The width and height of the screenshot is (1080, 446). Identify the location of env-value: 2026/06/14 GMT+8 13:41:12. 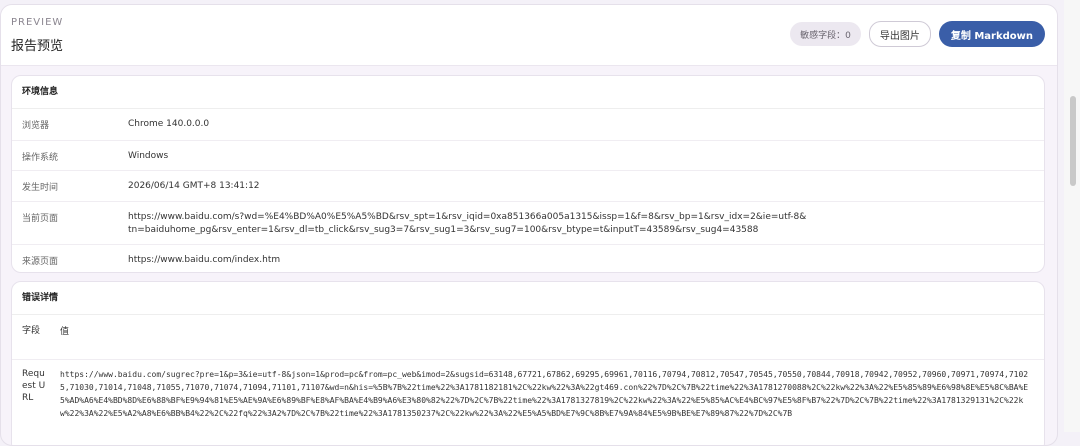
(194, 186).